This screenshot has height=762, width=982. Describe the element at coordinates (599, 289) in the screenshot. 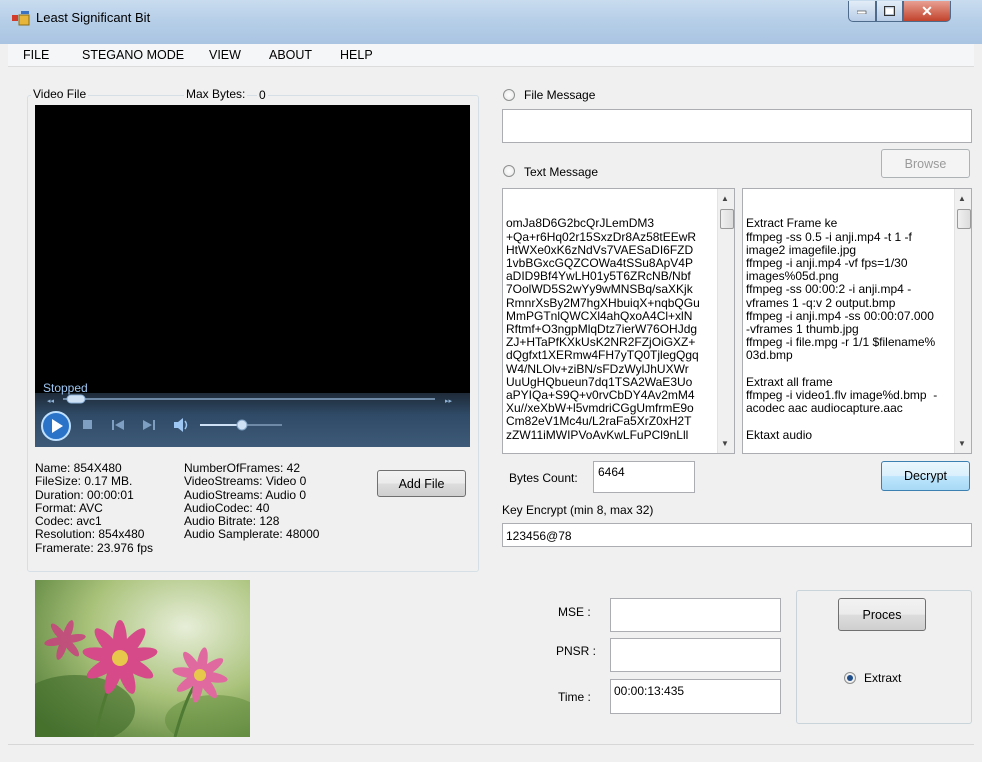

I see `ciphertext-line: 7OolWD5S2wYy9wMNSBq/saXKjk` at that location.